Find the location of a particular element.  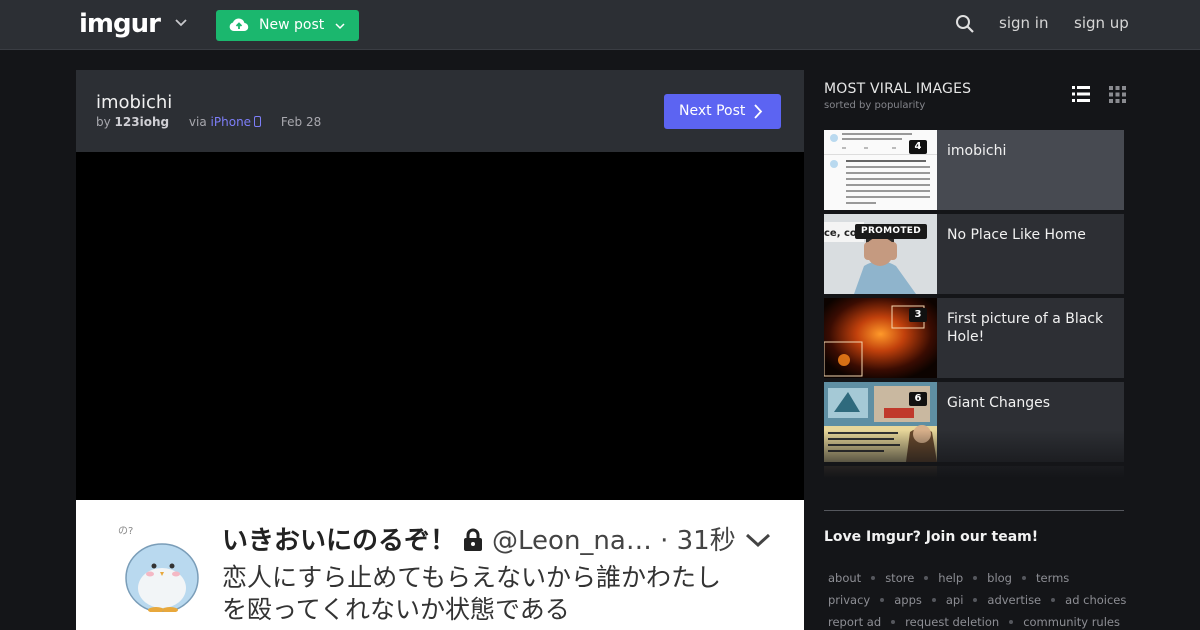

via-device-link: iPhone is located at coordinates (231, 122).